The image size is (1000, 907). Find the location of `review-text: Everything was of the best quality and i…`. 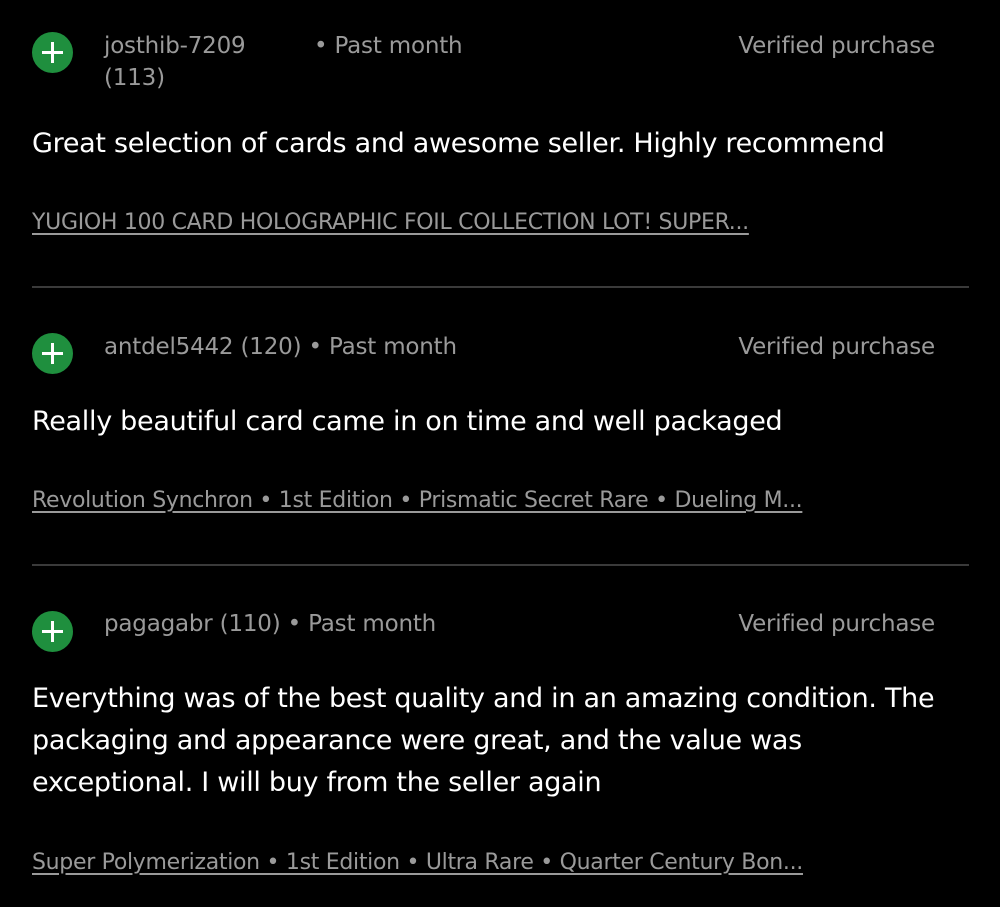

review-text: Everything was of the best quality and i… is located at coordinates (483, 740).